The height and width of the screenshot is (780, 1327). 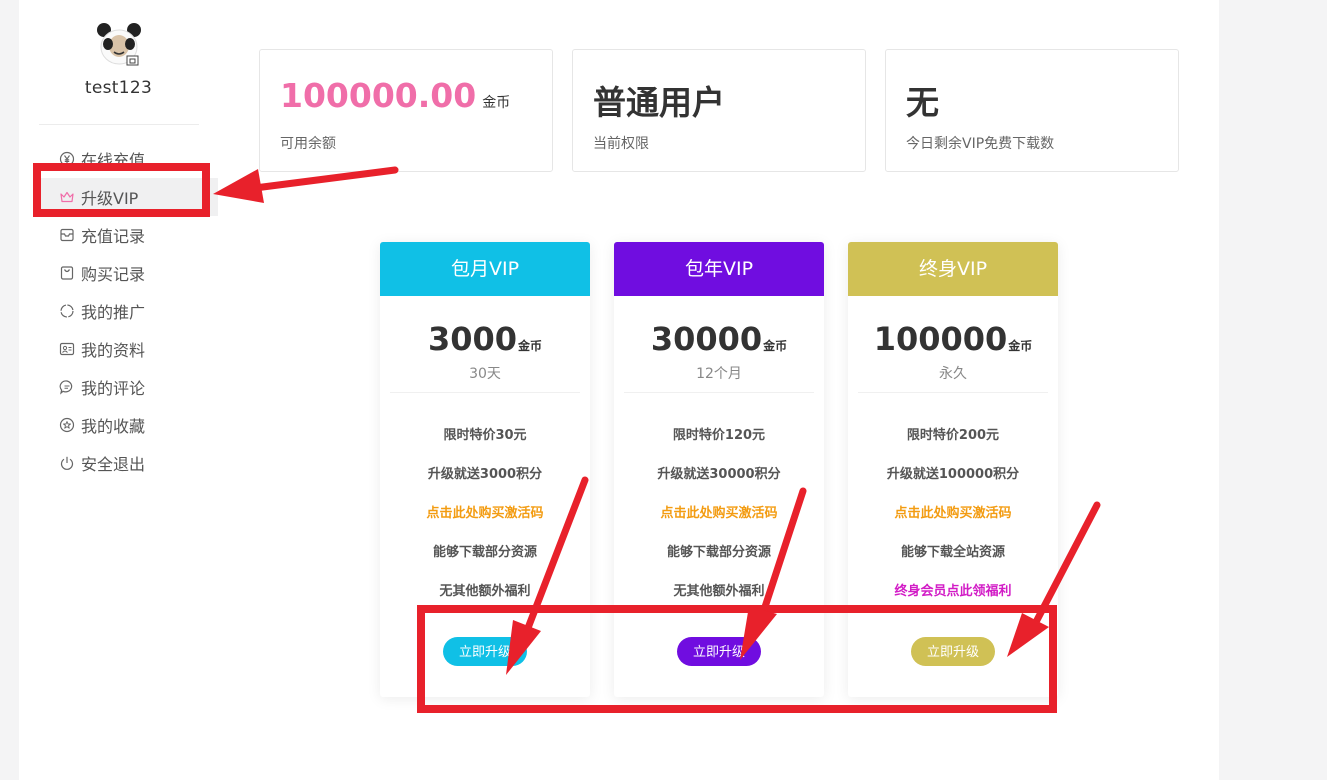 I want to click on balance-unit: 金币, so click(x=496, y=103).